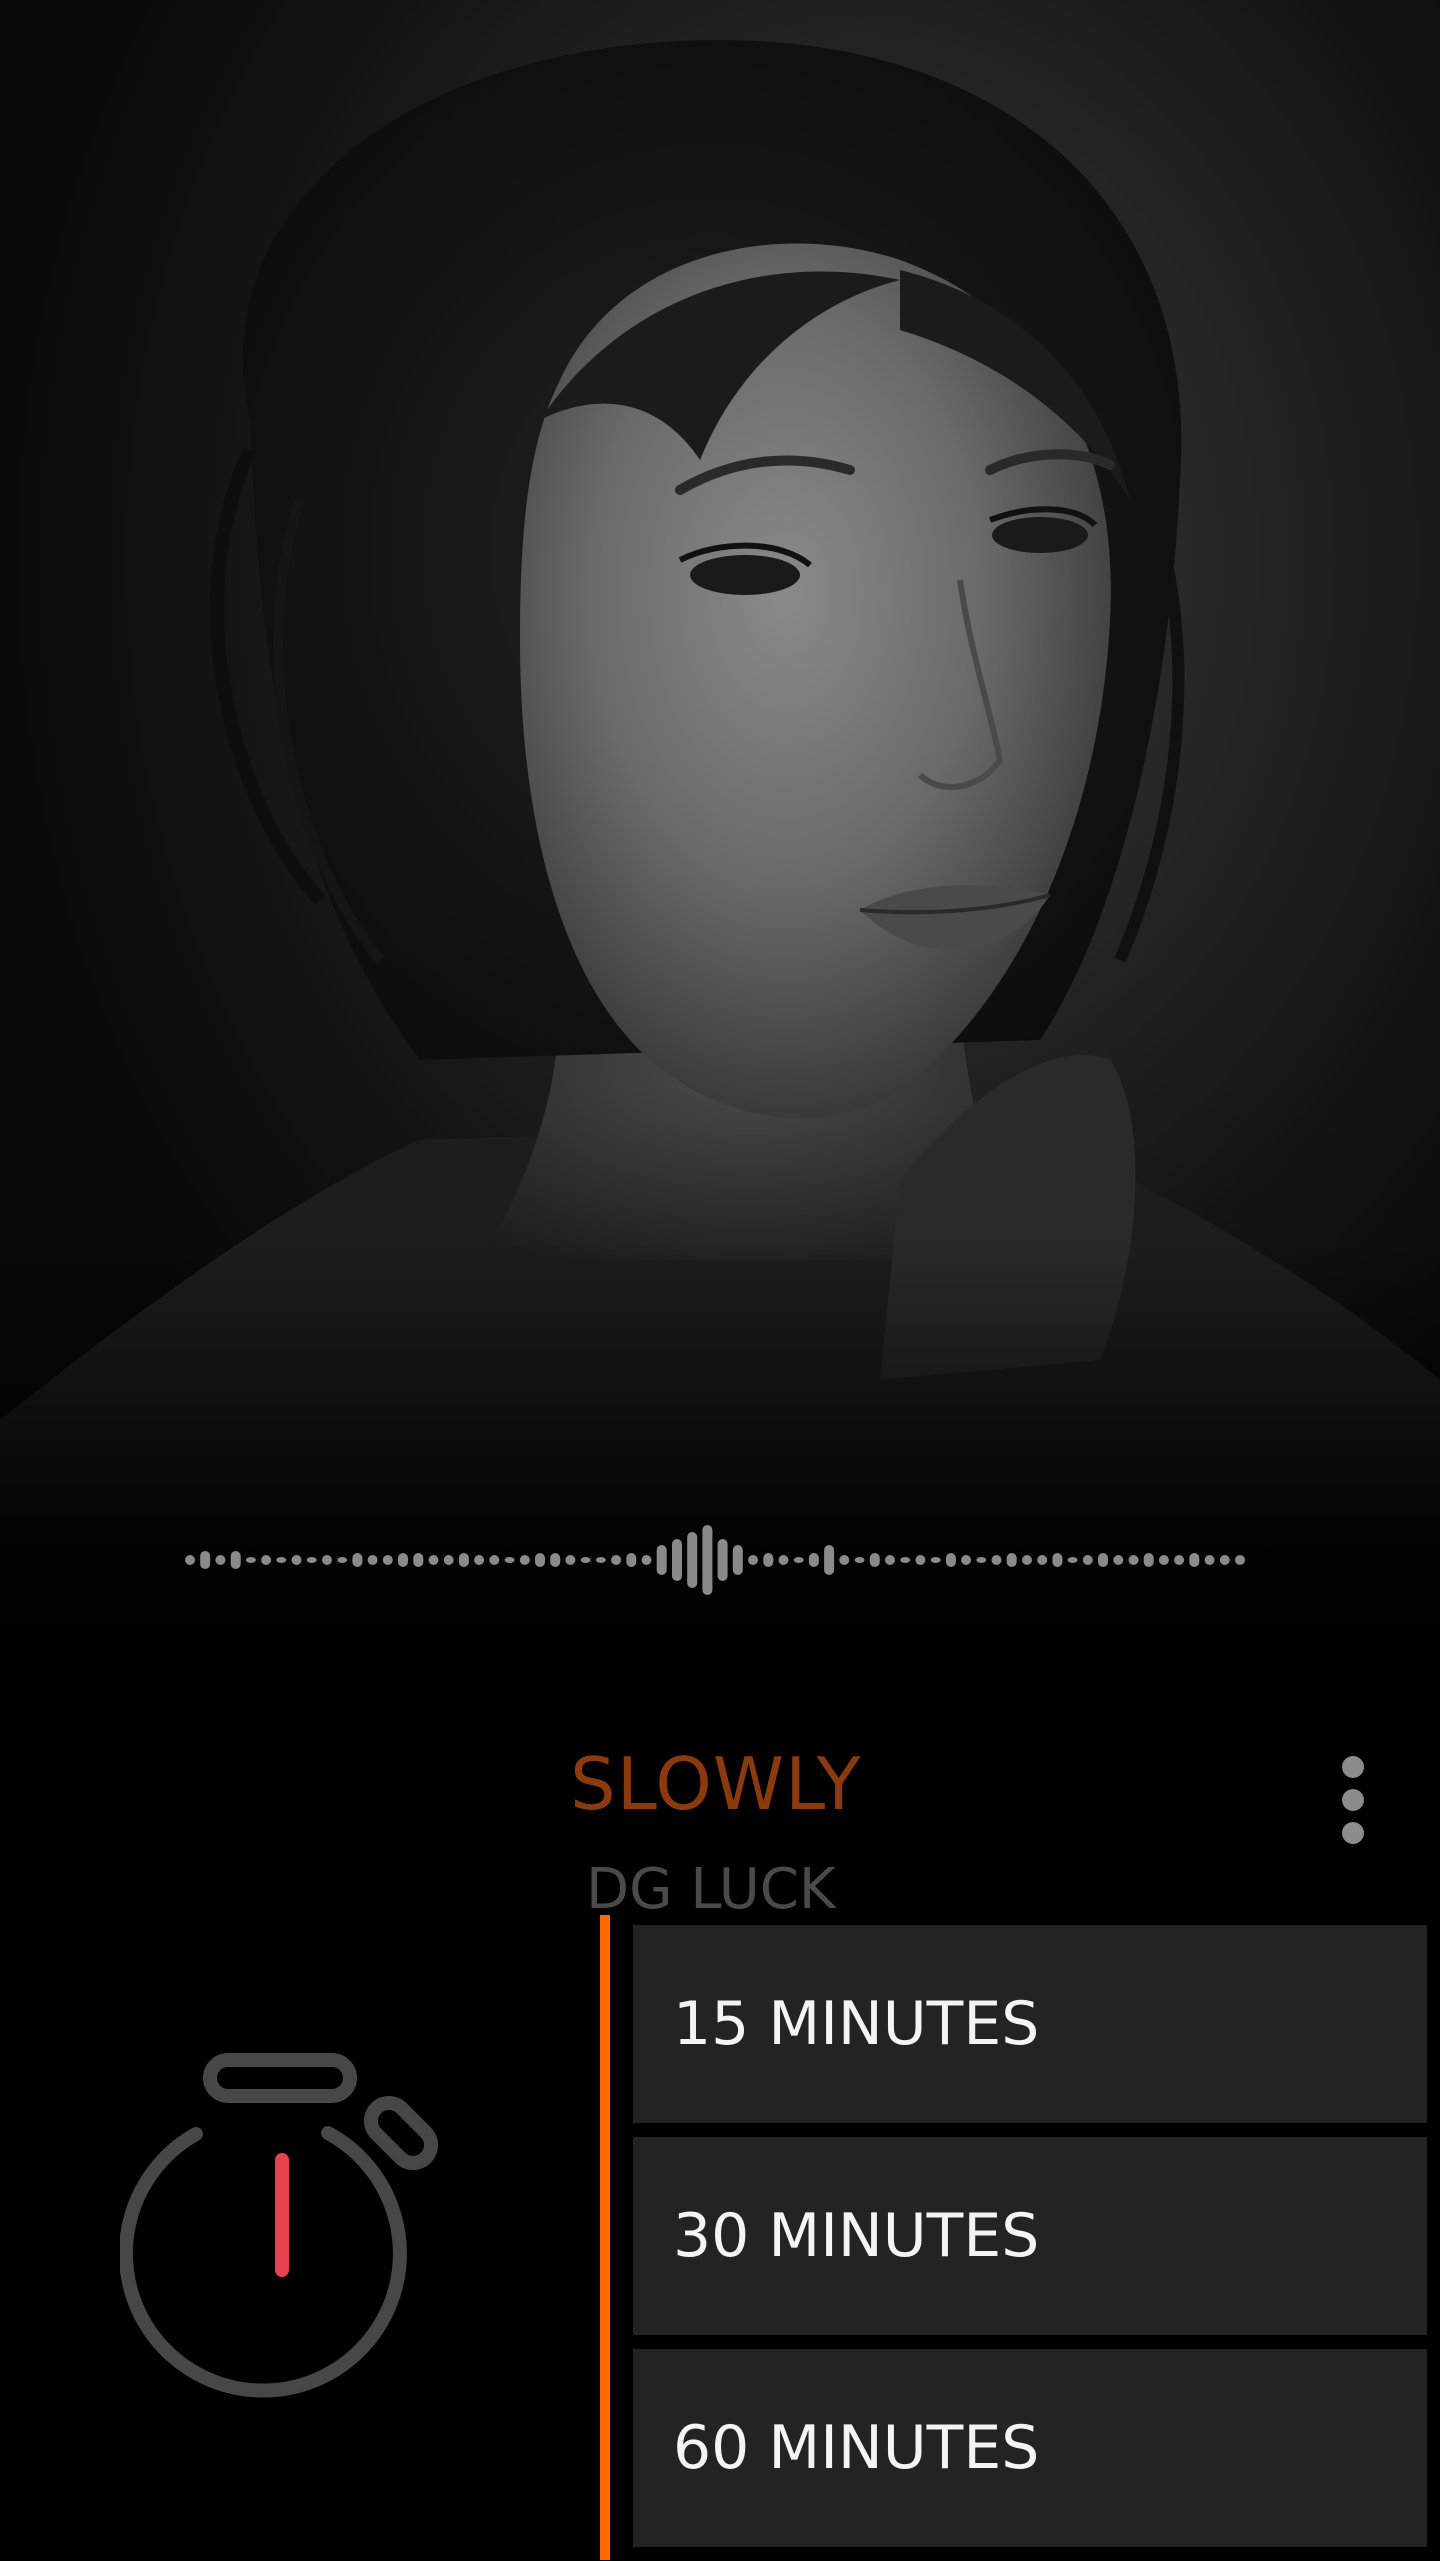 Image resolution: width=1440 pixels, height=2561 pixels. Describe the element at coordinates (711, 1889) in the screenshot. I see `track-artist: DG LUCK` at that location.